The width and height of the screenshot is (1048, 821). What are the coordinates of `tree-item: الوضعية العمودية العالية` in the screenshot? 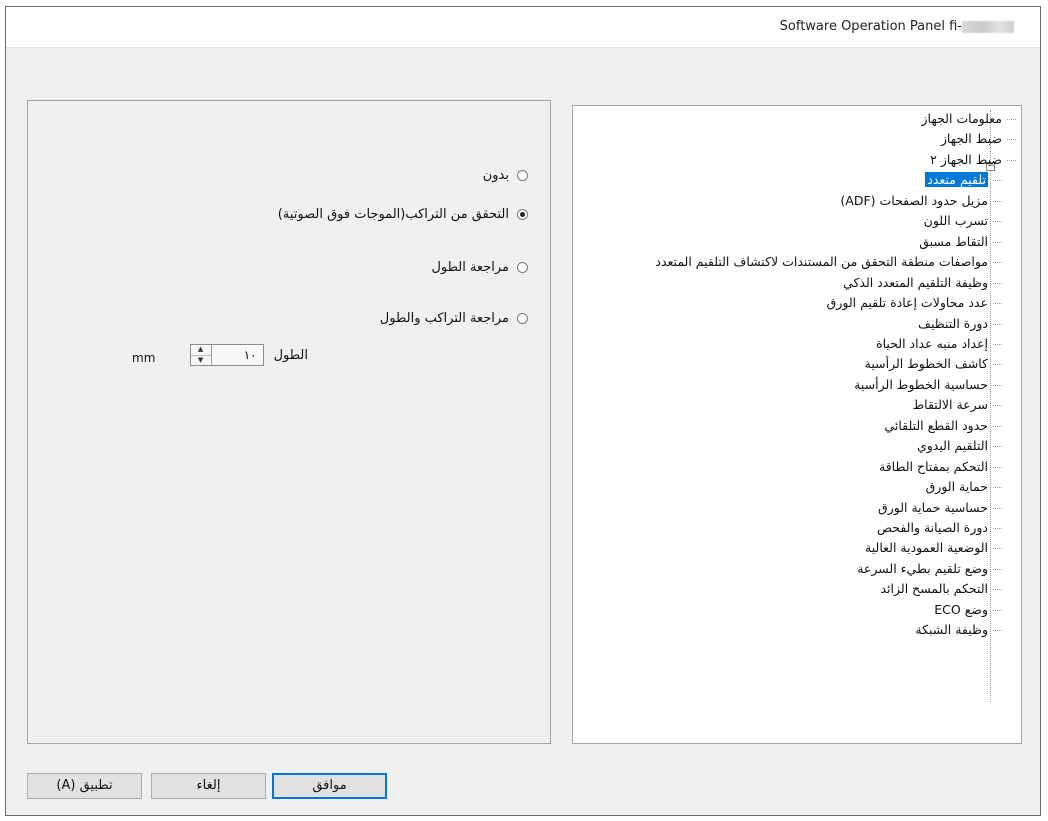 It's located at (933, 548).